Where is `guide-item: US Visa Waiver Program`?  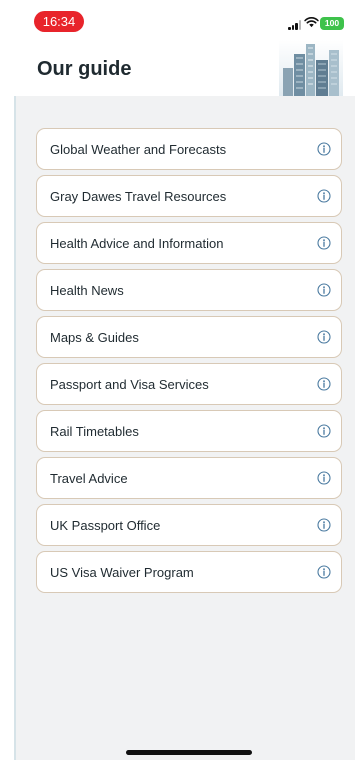
guide-item: US Visa Waiver Program is located at coordinates (189, 572).